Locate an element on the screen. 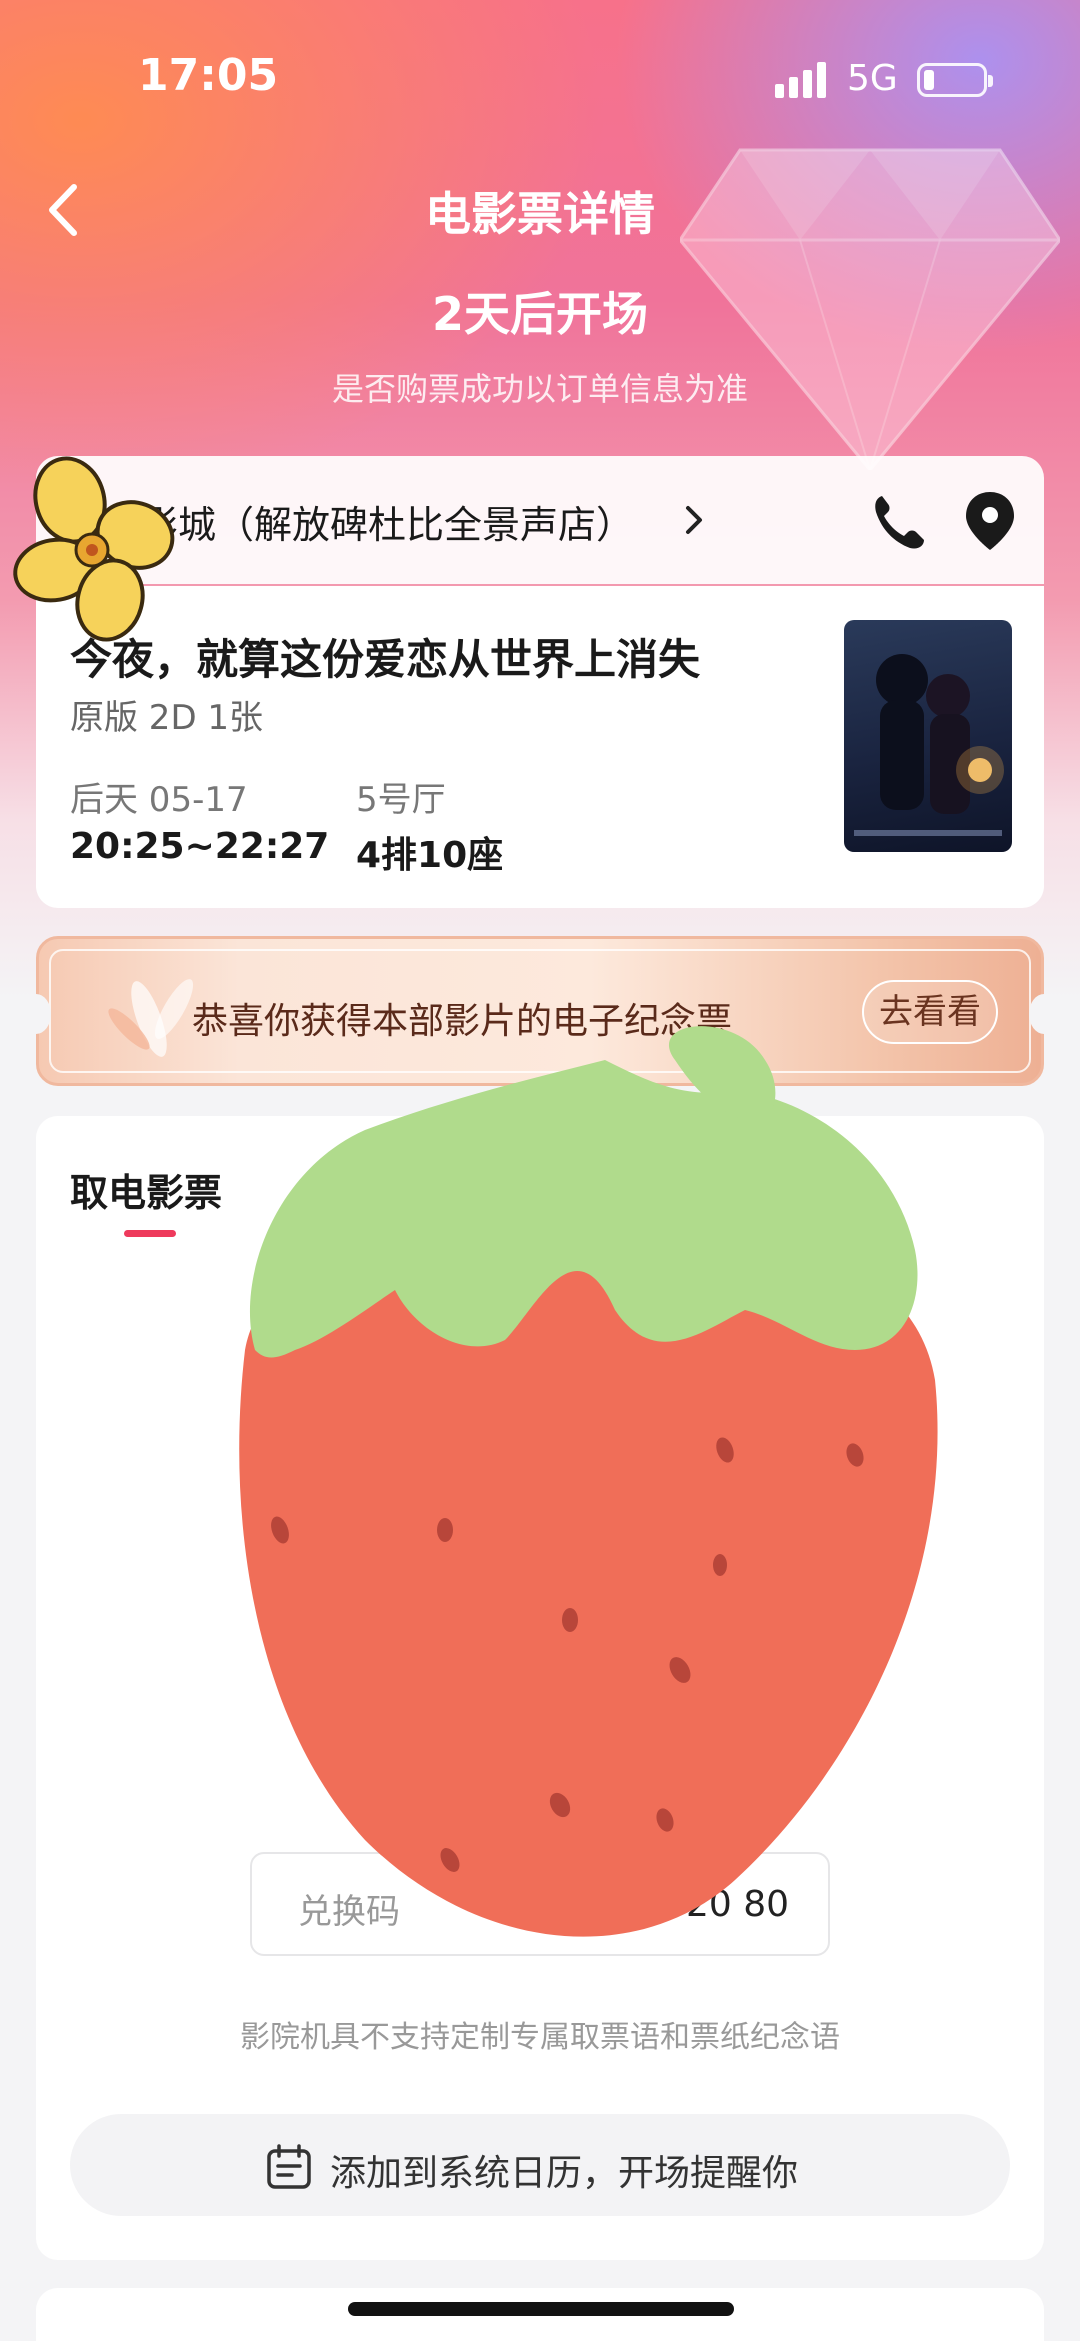  tab-active-indicator is located at coordinates (150, 1233).